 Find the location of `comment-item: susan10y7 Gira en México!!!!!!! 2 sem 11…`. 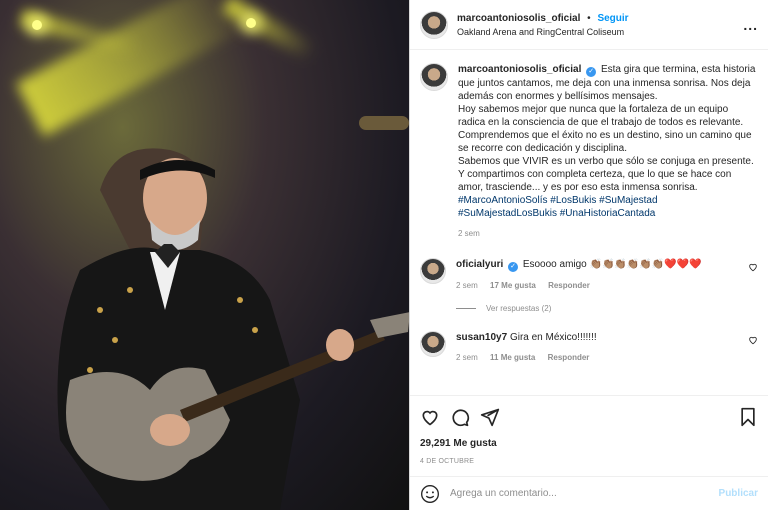

comment-item: susan10y7 Gira en México!!!!!!! 2 sem 11… is located at coordinates (589, 347).